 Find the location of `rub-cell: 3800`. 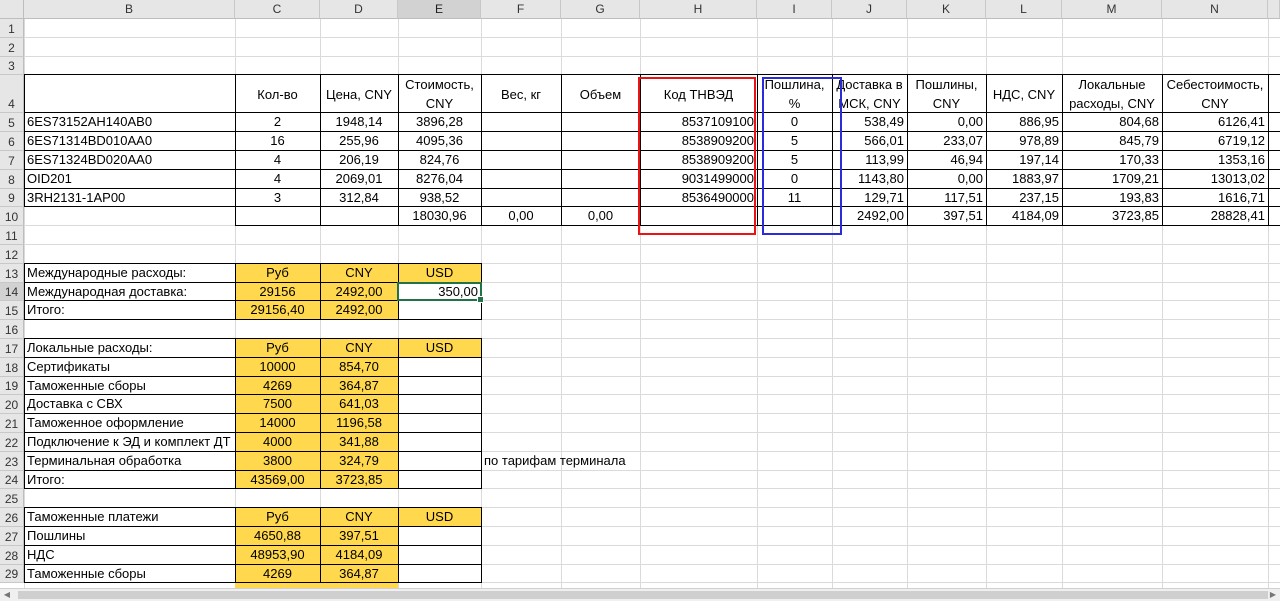

rub-cell: 3800 is located at coordinates (277, 461).